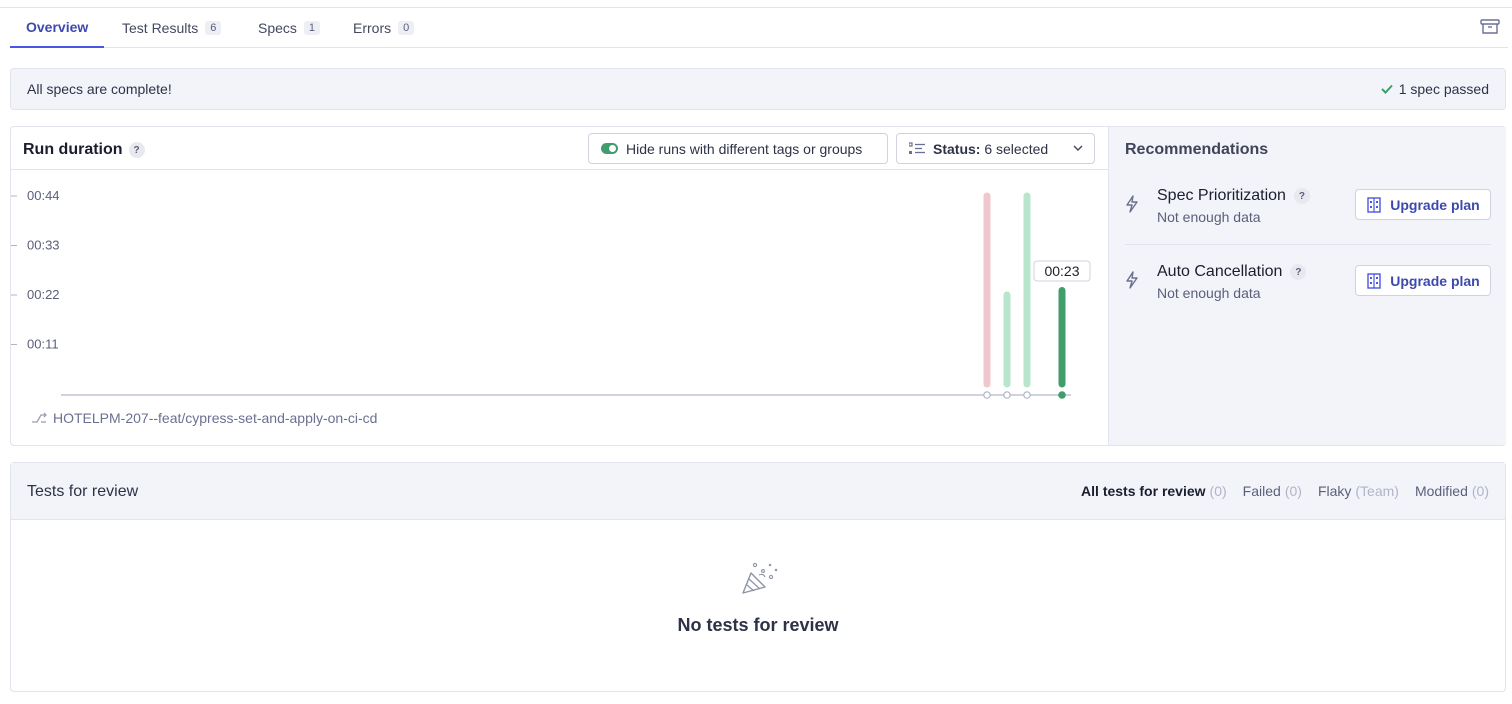  What do you see at coordinates (1308, 244) in the screenshot?
I see `divider` at bounding box center [1308, 244].